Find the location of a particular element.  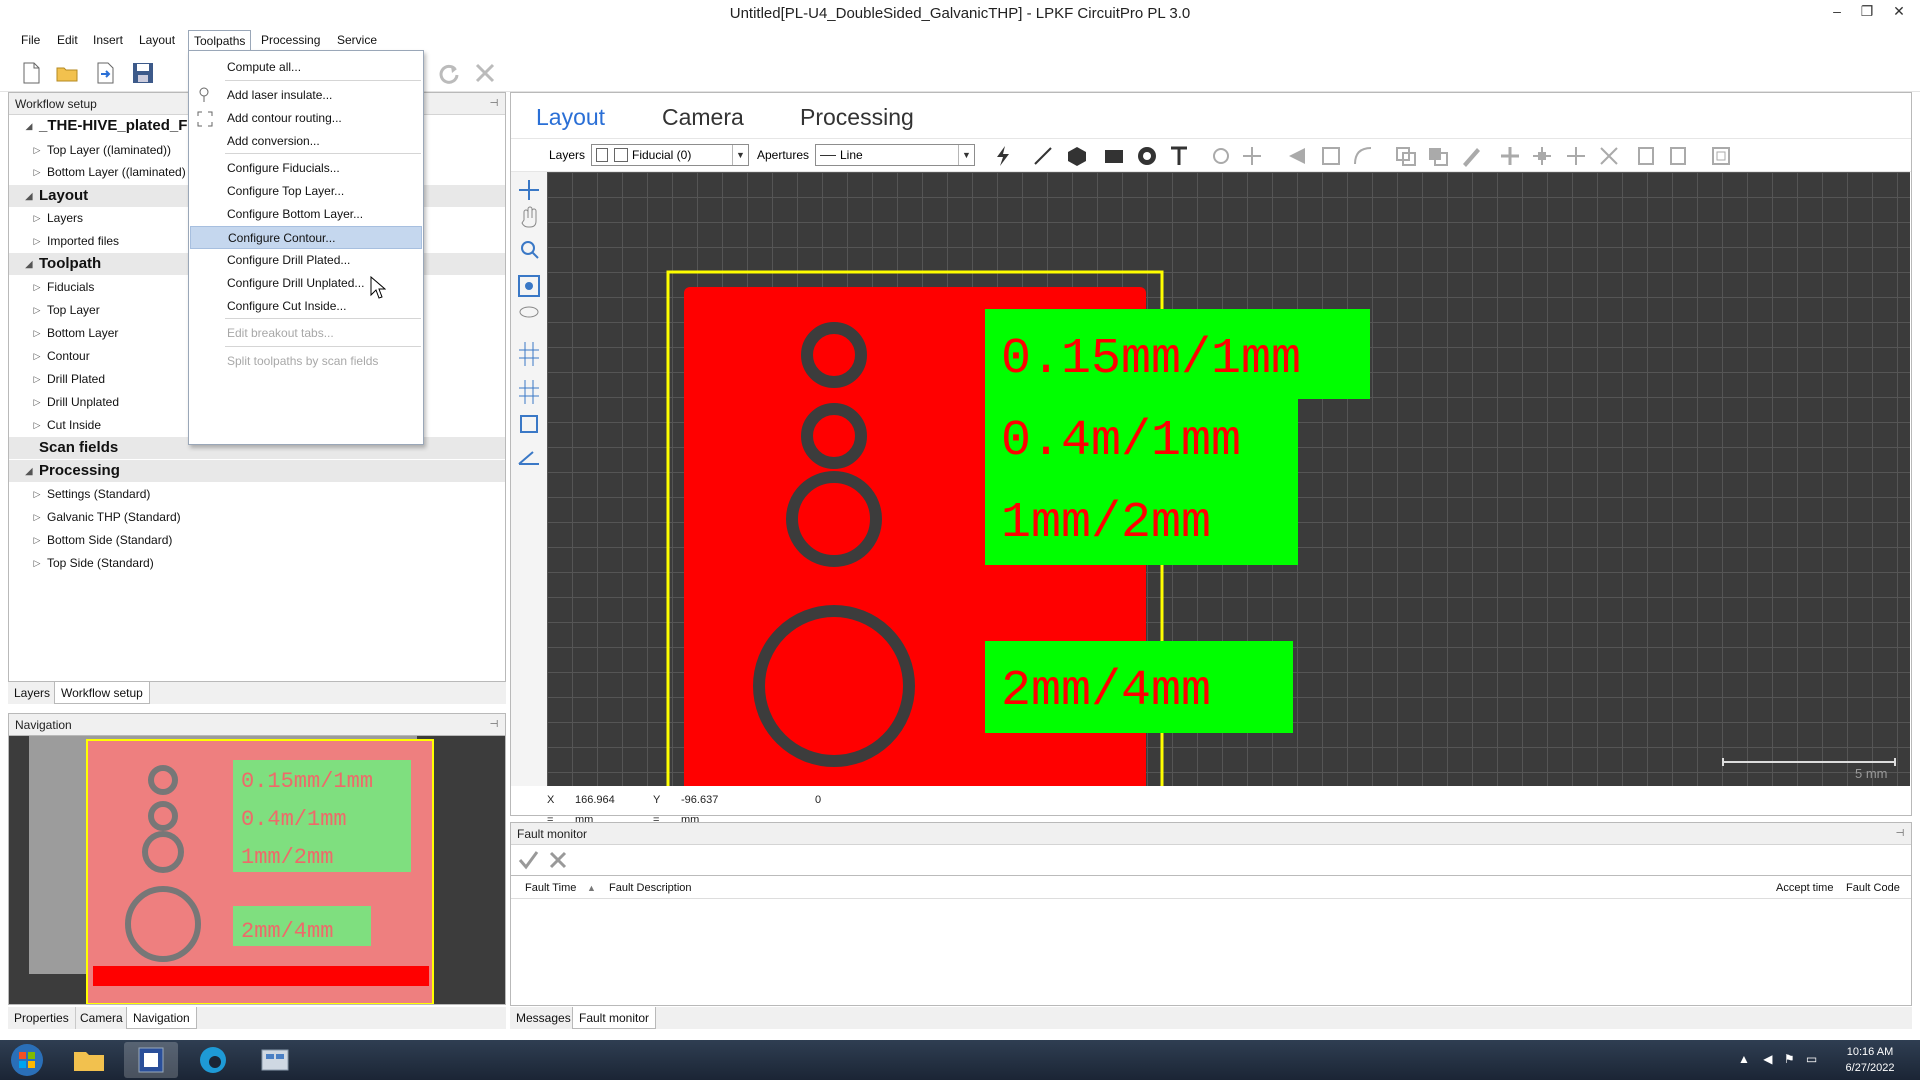

rotate-icon is located at coordinates (1221, 156).